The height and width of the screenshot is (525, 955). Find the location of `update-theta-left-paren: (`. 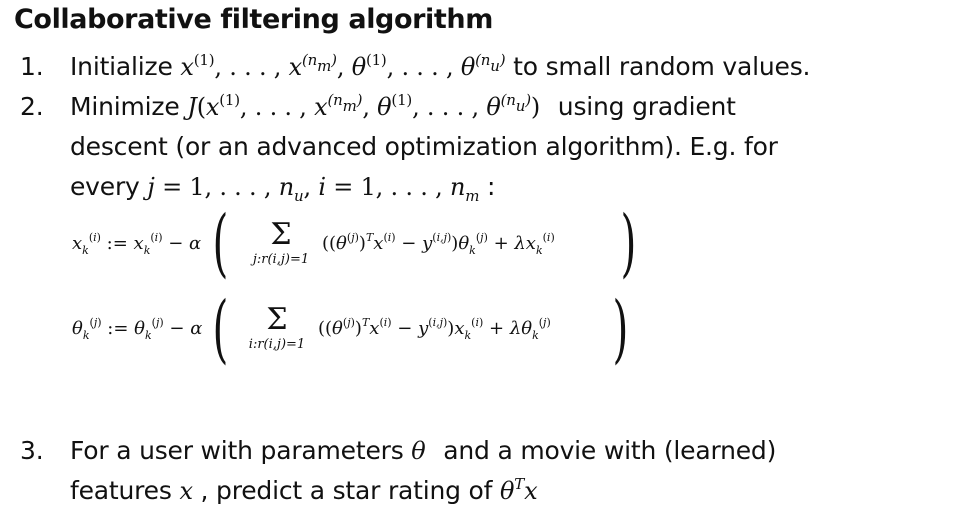

update-theta-left-paren: ( is located at coordinates (220, 329).